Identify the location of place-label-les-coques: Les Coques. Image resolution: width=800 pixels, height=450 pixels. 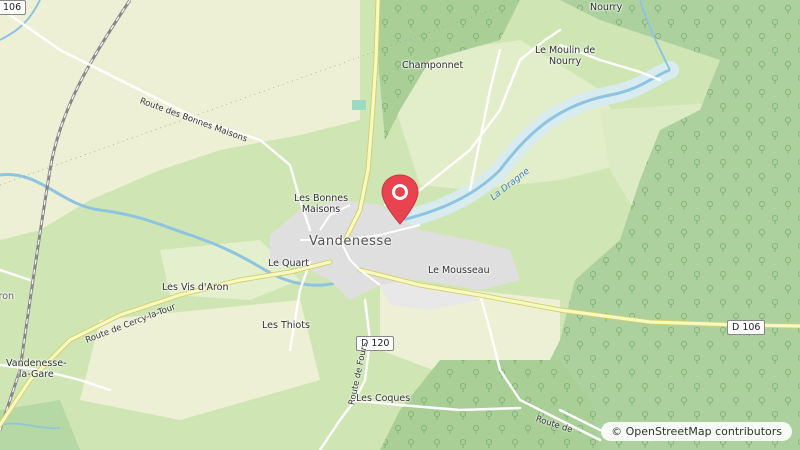
(383, 398).